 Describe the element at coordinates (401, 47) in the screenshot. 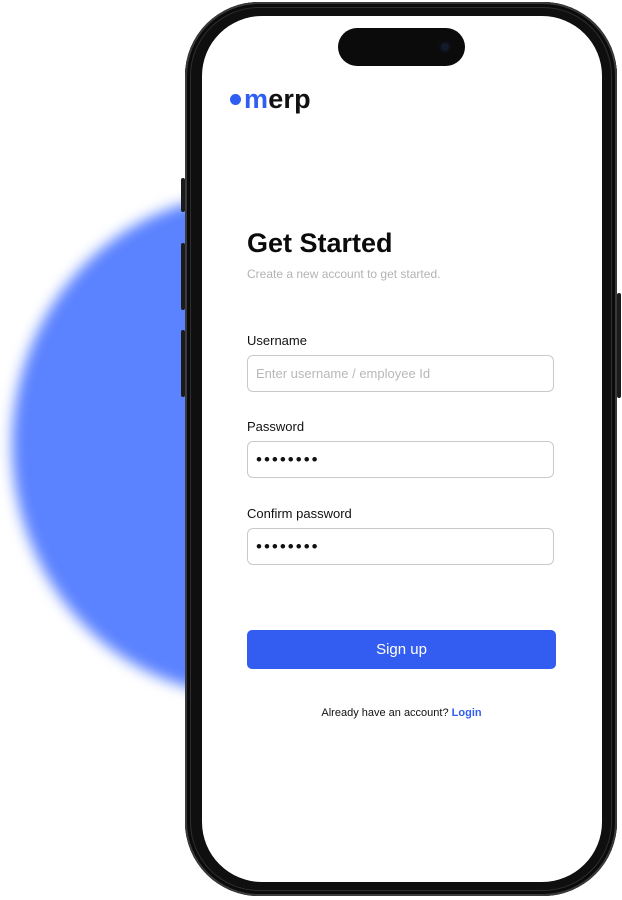

I see `dynamic-island` at that location.